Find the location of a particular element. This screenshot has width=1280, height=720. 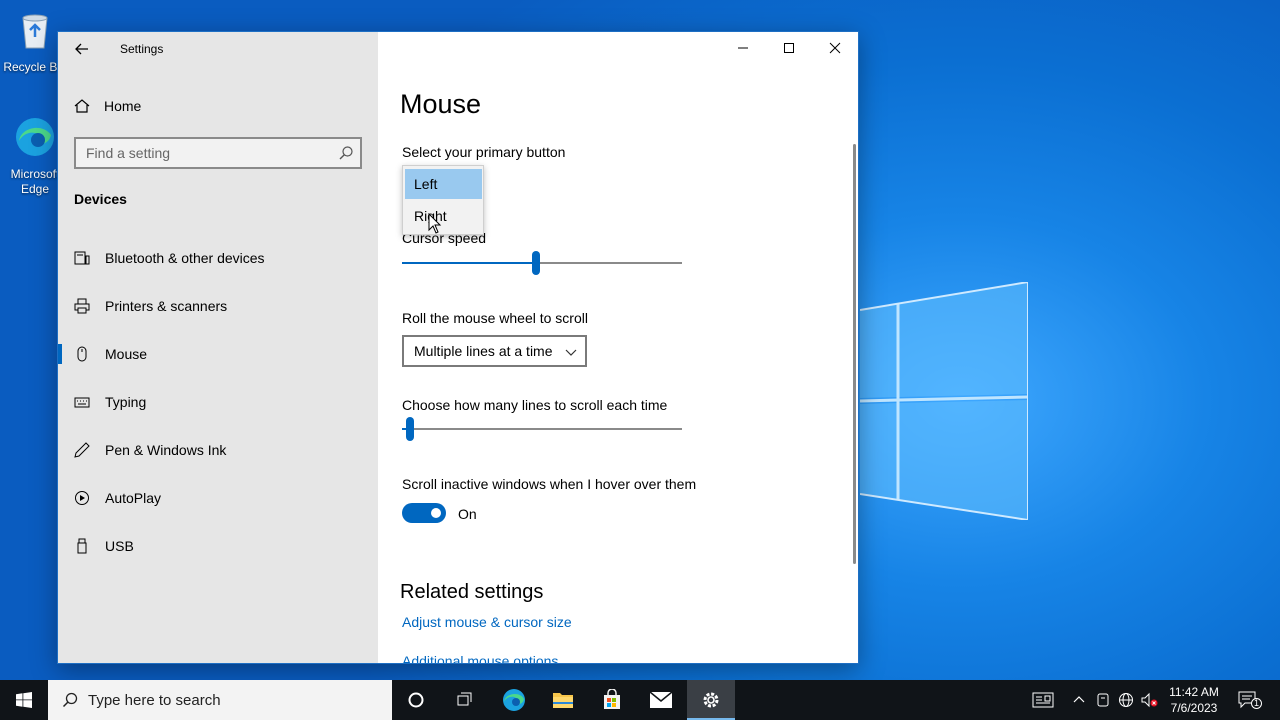

sidebar-item-label: USB is located at coordinates (119, 546).